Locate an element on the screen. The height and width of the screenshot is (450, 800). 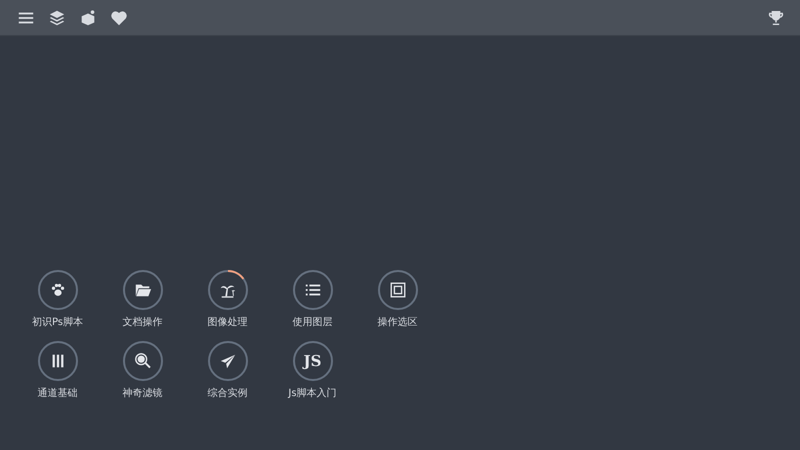
lesson-label: 通道基础 is located at coordinates (58, 393).